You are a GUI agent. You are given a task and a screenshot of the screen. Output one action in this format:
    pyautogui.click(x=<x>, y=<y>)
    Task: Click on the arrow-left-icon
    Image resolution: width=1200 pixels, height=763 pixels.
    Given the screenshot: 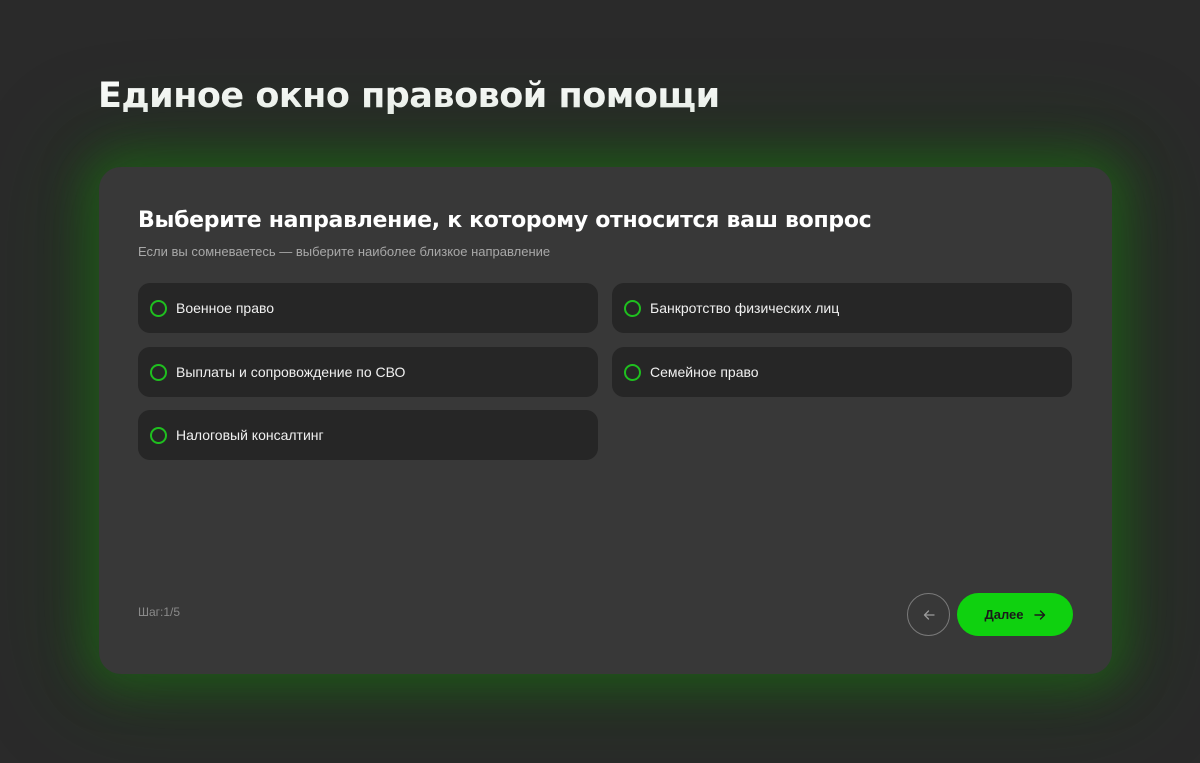 What is the action you would take?
    pyautogui.click(x=929, y=614)
    